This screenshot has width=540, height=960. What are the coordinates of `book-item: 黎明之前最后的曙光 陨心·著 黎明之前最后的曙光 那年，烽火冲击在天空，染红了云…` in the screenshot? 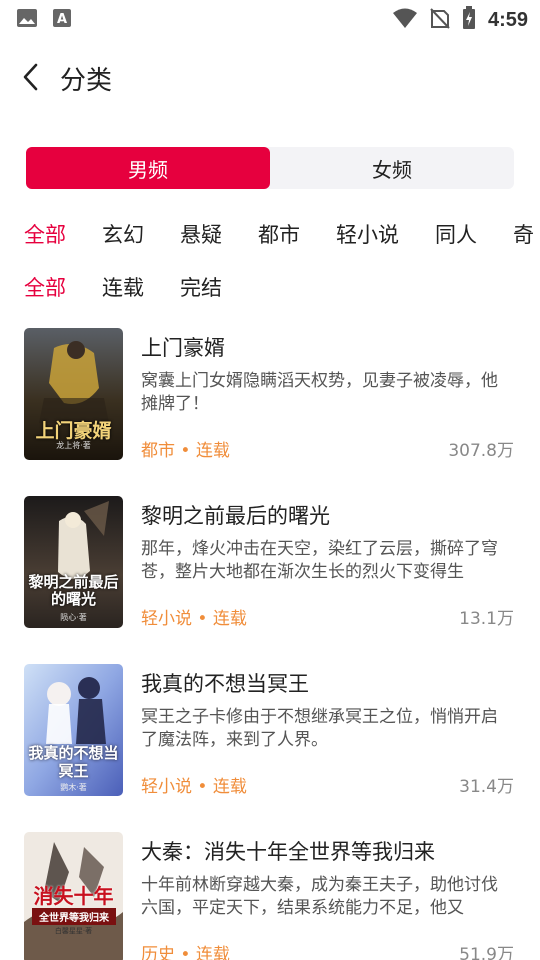 It's located at (270, 566).